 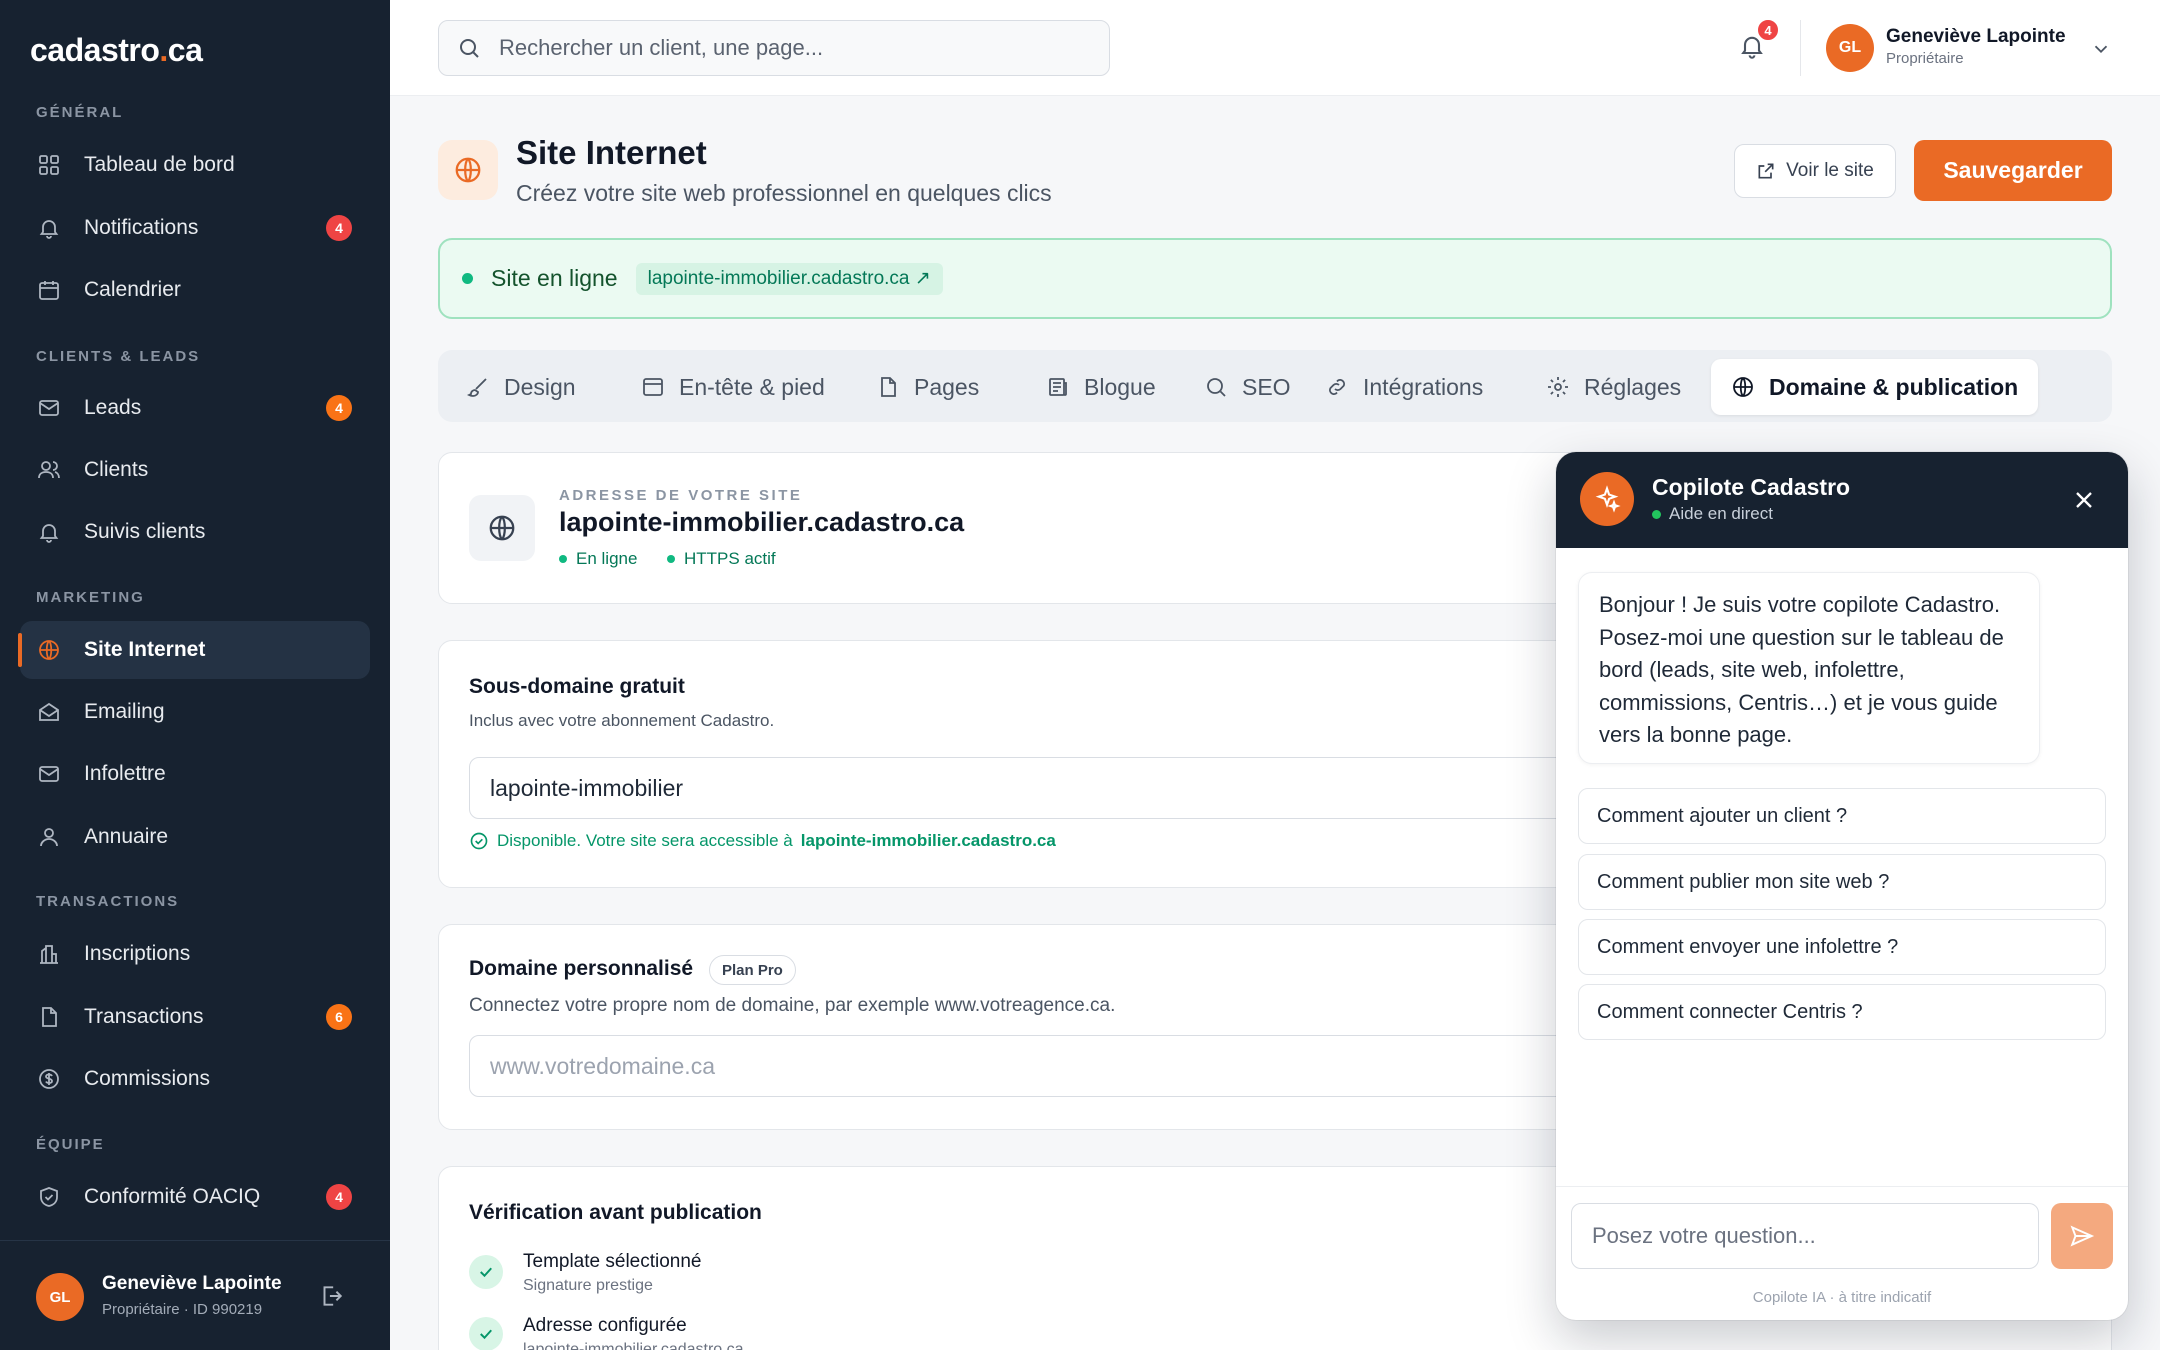 I want to click on sidebar-item-dashboard: Tableau de bord, so click(x=195, y=165).